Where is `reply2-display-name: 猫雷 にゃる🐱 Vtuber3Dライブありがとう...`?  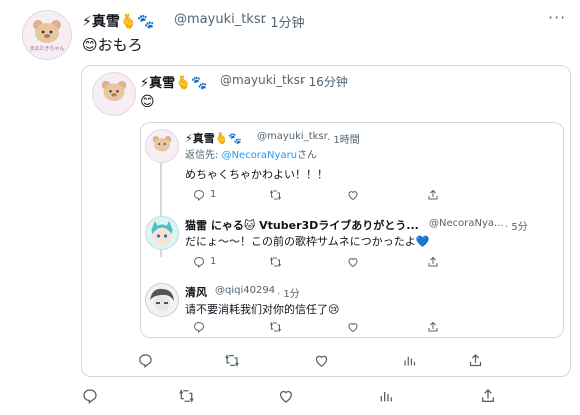
reply2-display-name: 猫雷 にゃる🐱 Vtuber3Dライブありがとう... is located at coordinates (302, 225).